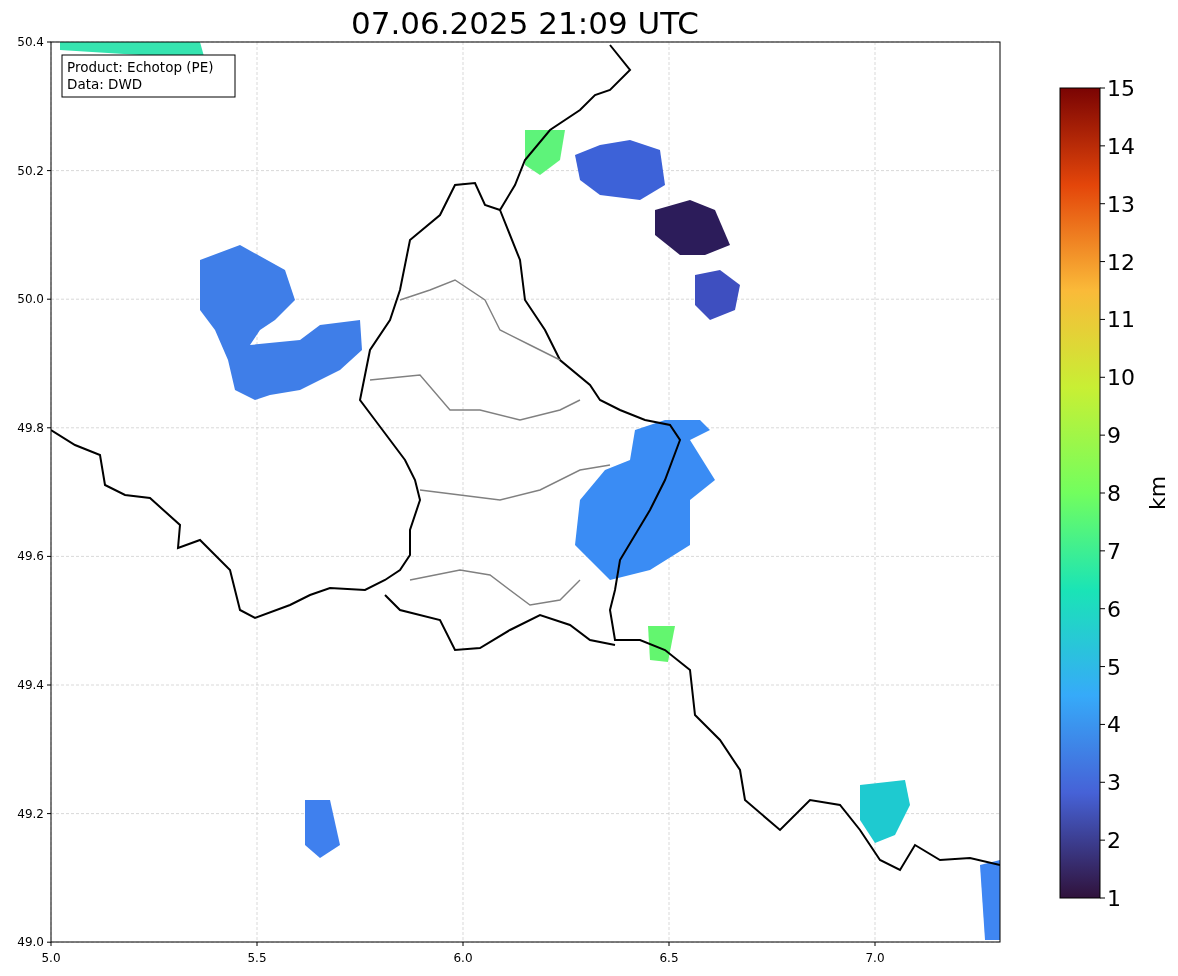  I want to click on colorbar-label: km, so click(1157, 493).